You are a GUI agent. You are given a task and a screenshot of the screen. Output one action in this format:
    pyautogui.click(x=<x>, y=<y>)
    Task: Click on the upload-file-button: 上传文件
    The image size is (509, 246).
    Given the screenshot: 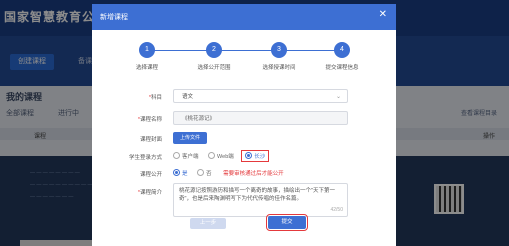 What is the action you would take?
    pyautogui.click(x=190, y=138)
    